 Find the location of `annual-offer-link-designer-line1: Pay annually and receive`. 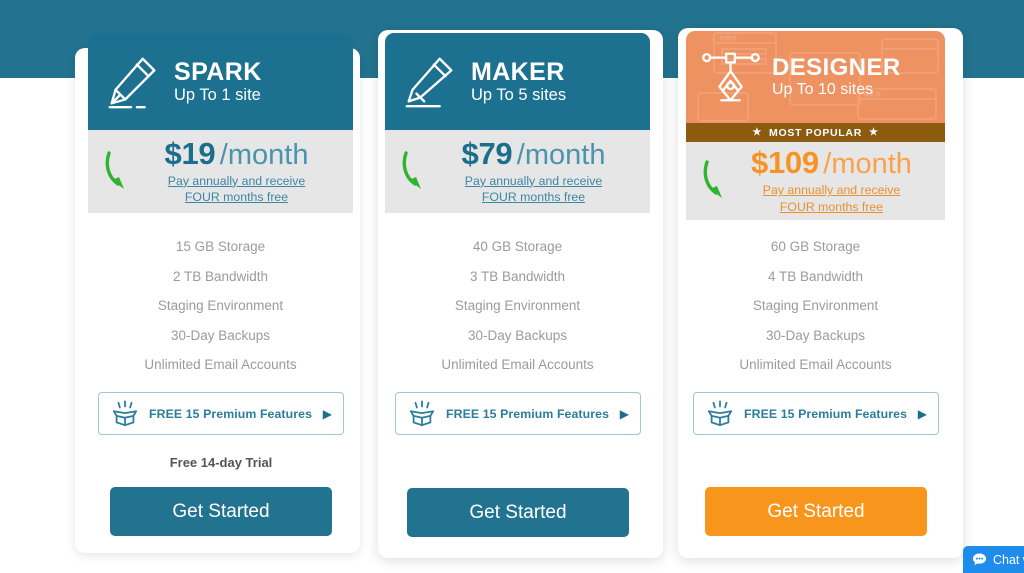

annual-offer-link-designer-line1: Pay annually and receive is located at coordinates (831, 190).